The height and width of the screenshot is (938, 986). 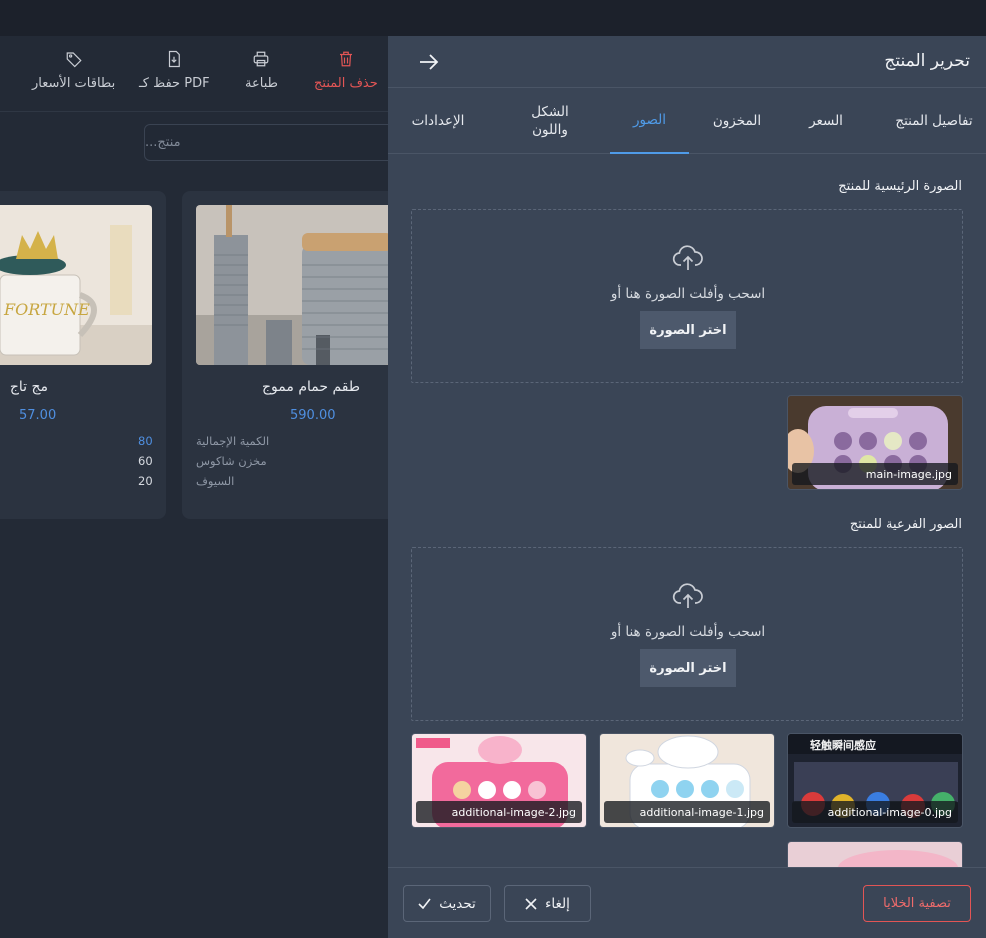 I want to click on product-price: 590.00, so click(x=313, y=415).